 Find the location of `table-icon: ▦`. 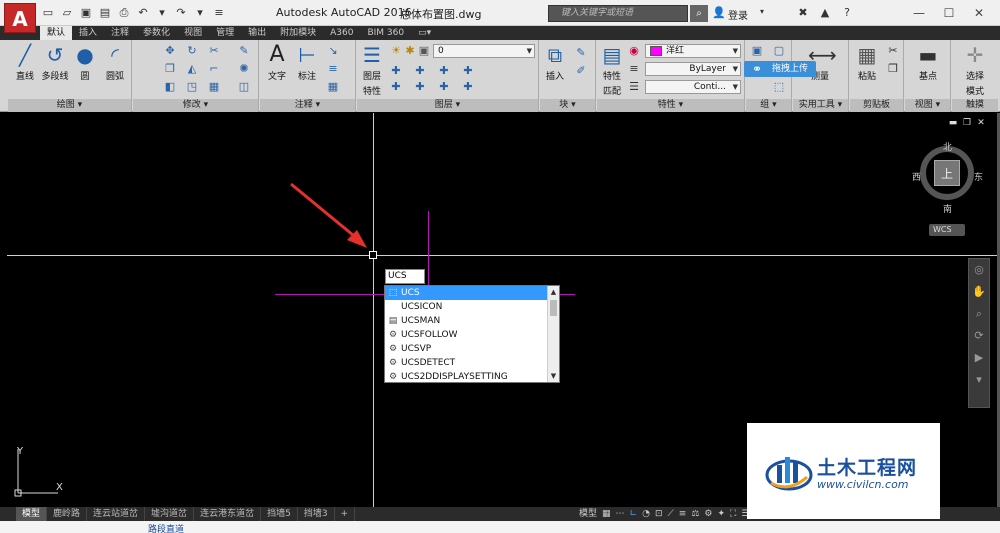

table-icon: ▦ is located at coordinates (333, 87).